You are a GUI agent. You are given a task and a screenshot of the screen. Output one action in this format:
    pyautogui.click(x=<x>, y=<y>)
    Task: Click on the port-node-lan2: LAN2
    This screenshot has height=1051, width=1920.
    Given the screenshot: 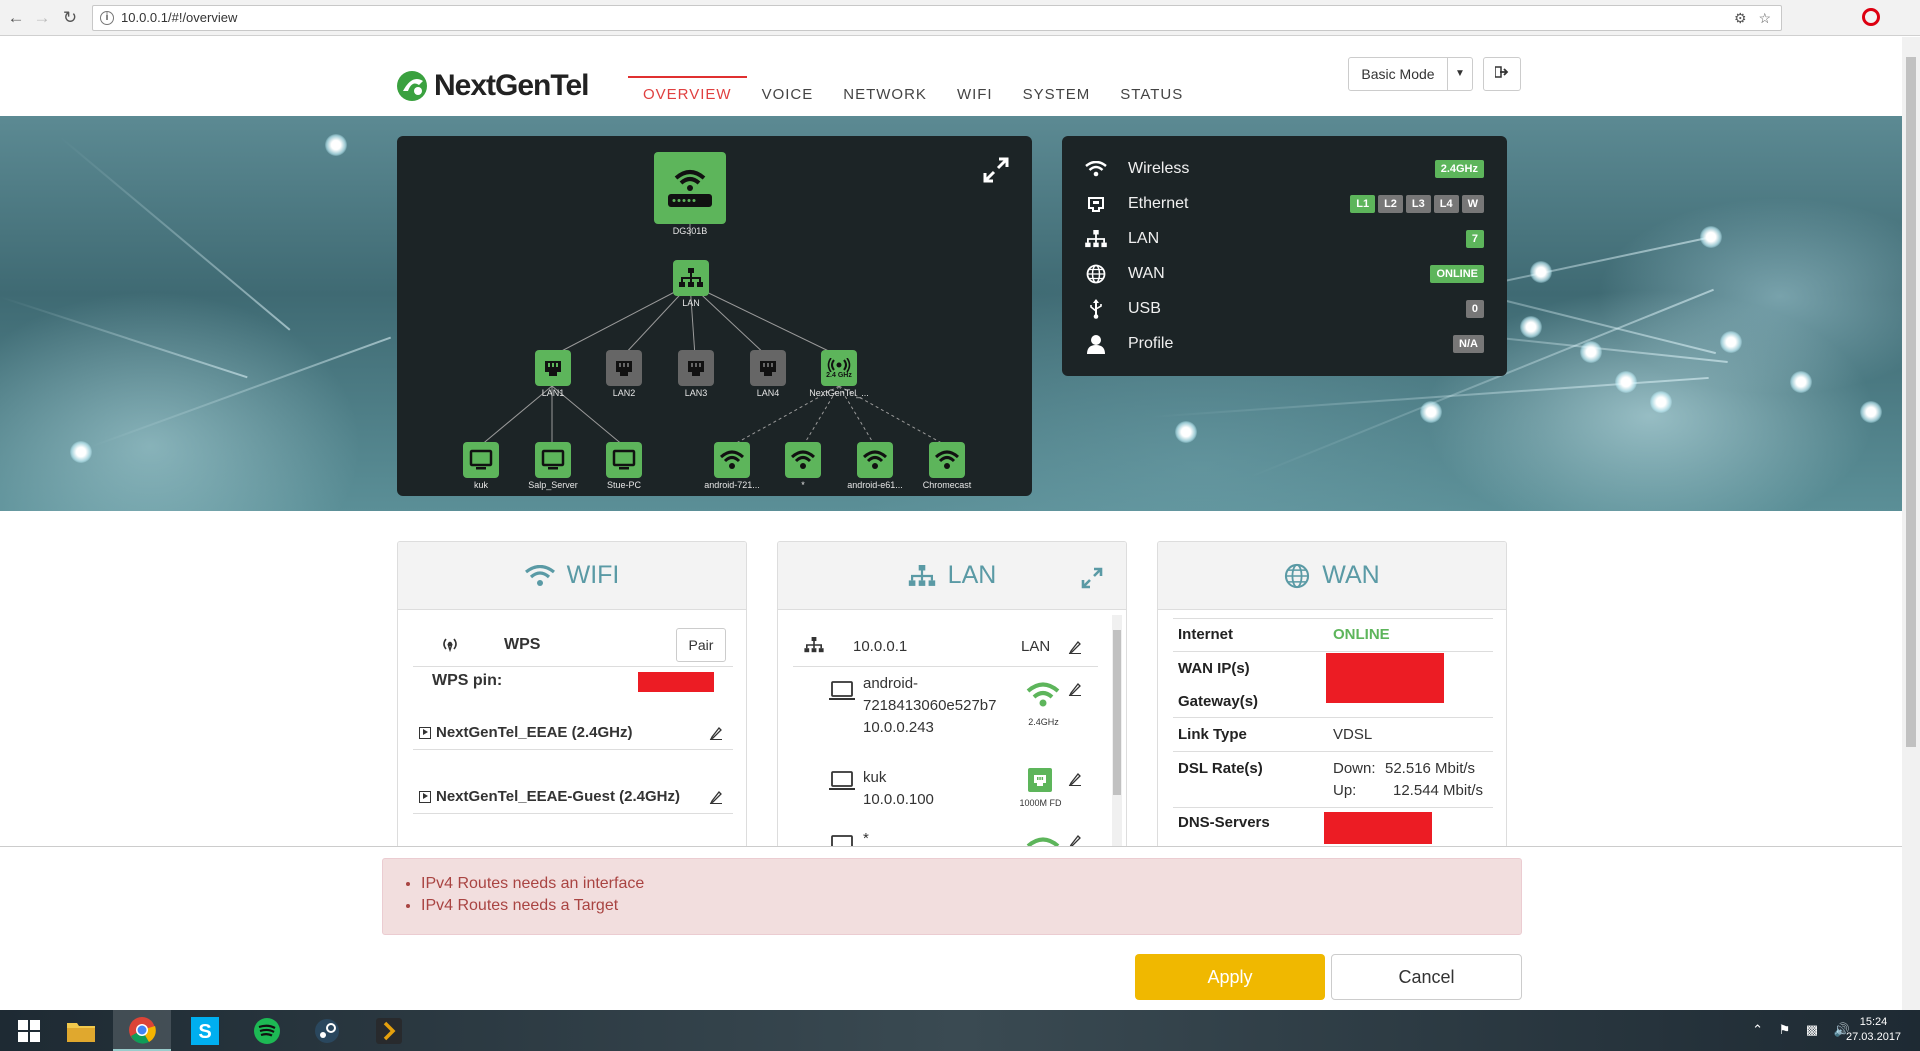 What is the action you would take?
    pyautogui.click(x=624, y=374)
    